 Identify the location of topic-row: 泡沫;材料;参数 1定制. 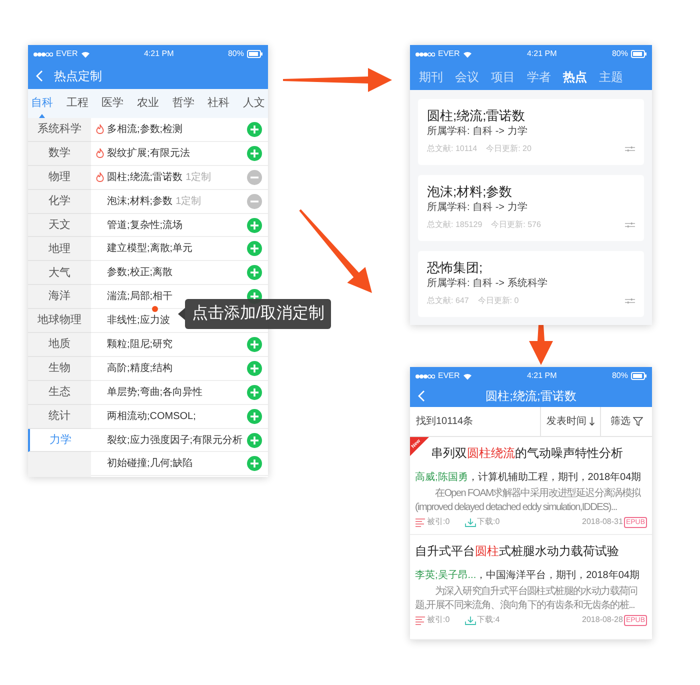
(179, 202).